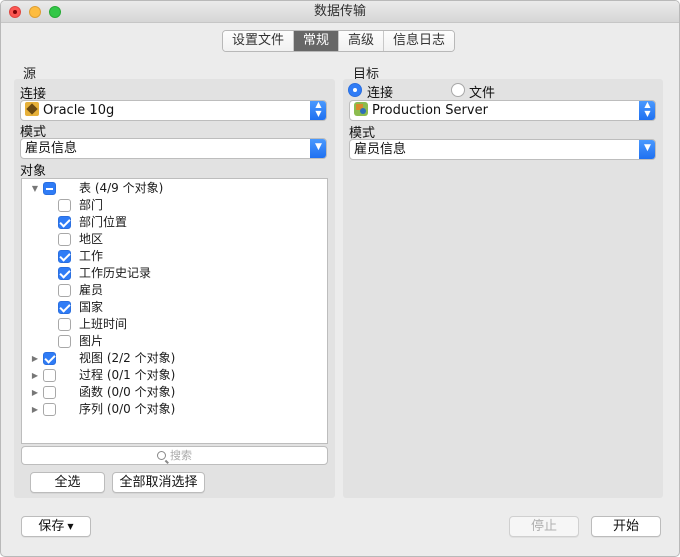 This screenshot has height=557, width=680. I want to click on tree-row-tables: ▼ 表 (4/9 个对象), so click(174, 188).